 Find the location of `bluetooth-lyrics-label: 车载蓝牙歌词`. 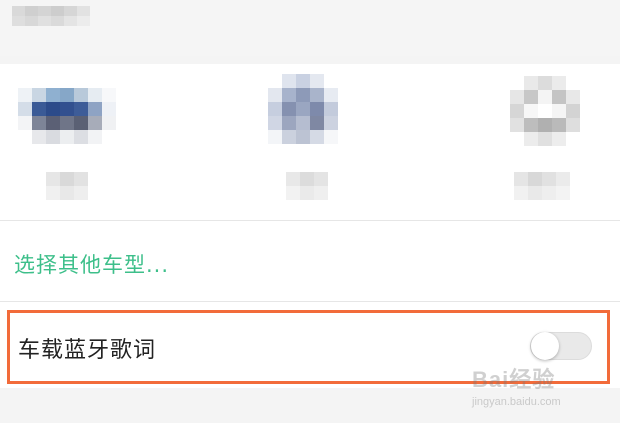

bluetooth-lyrics-label: 车载蓝牙歌词 is located at coordinates (87, 350).